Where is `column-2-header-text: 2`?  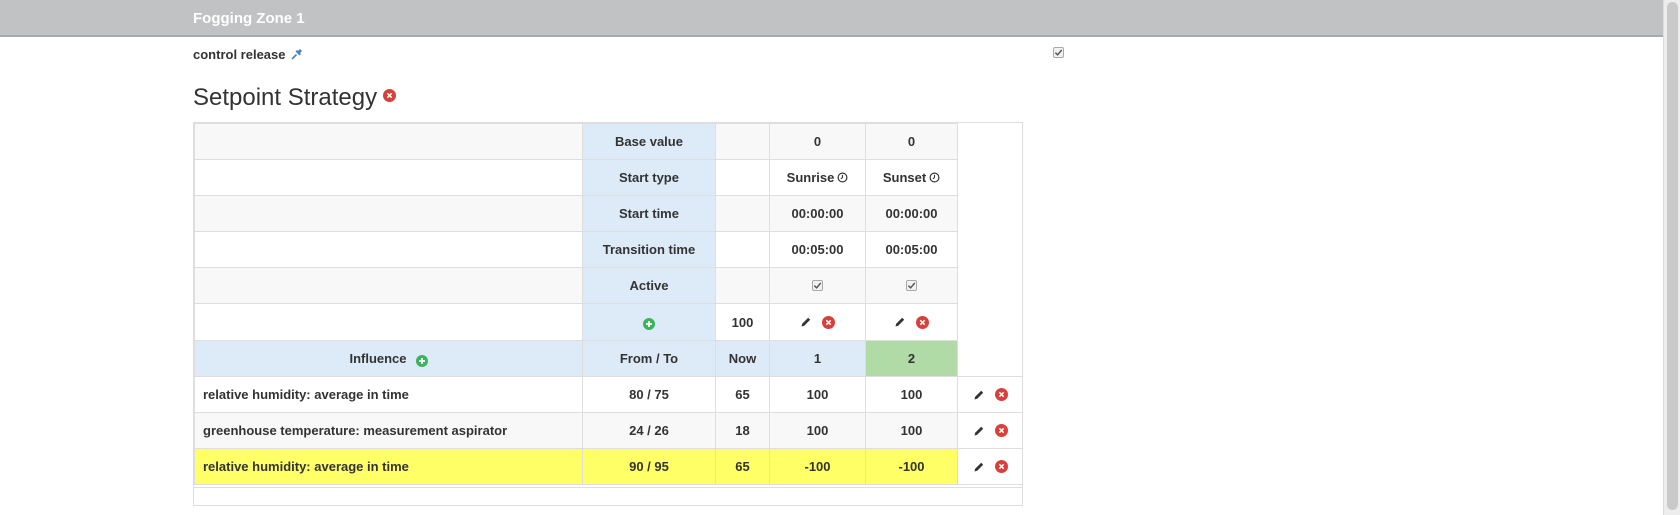 column-2-header-text: 2 is located at coordinates (911, 358).